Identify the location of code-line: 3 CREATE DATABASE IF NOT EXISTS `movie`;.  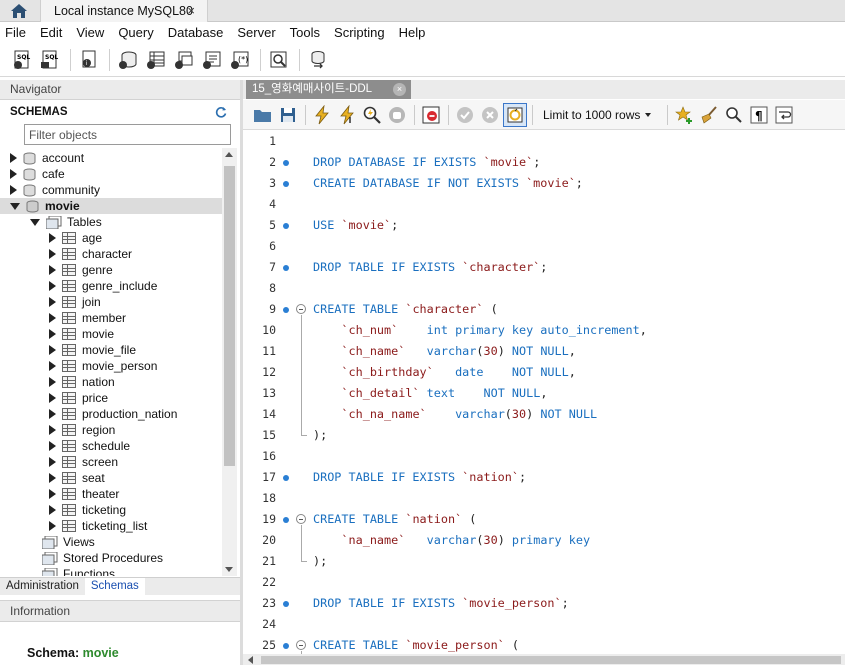
(544, 183).